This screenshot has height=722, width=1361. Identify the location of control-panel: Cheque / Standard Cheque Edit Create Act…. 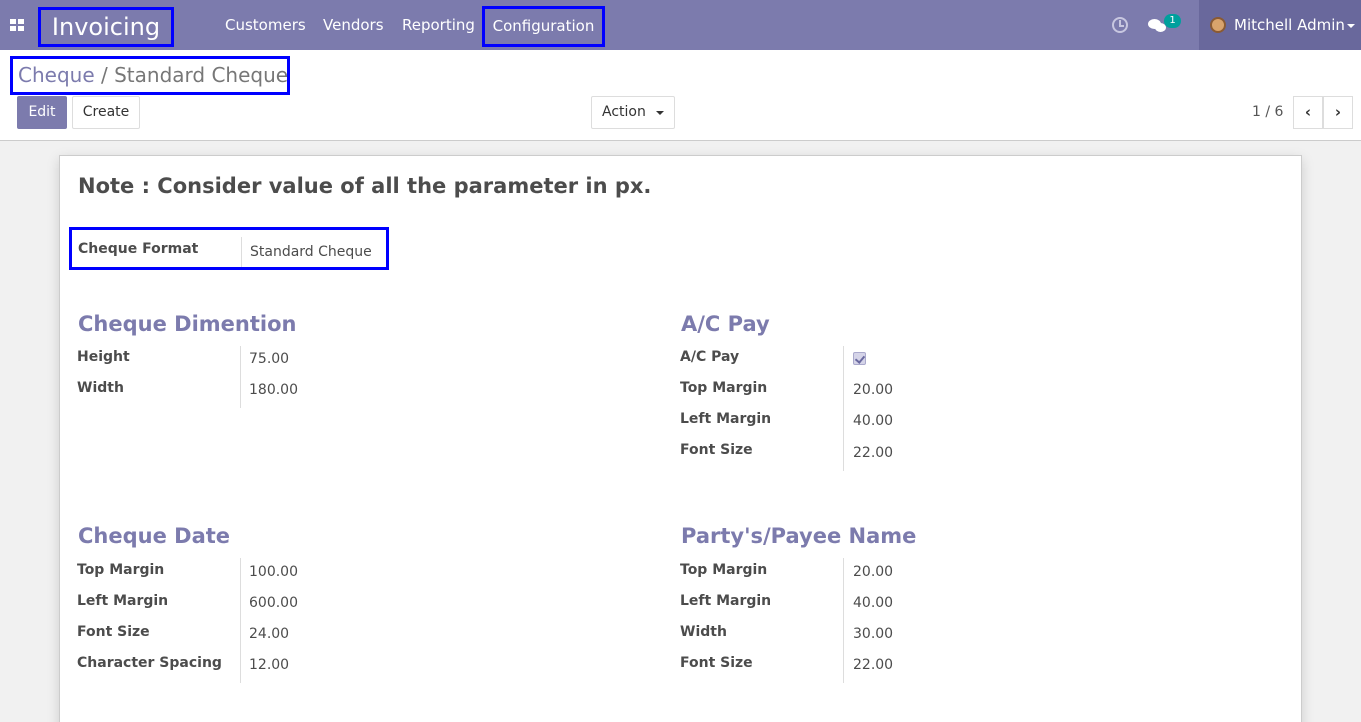
(680, 95).